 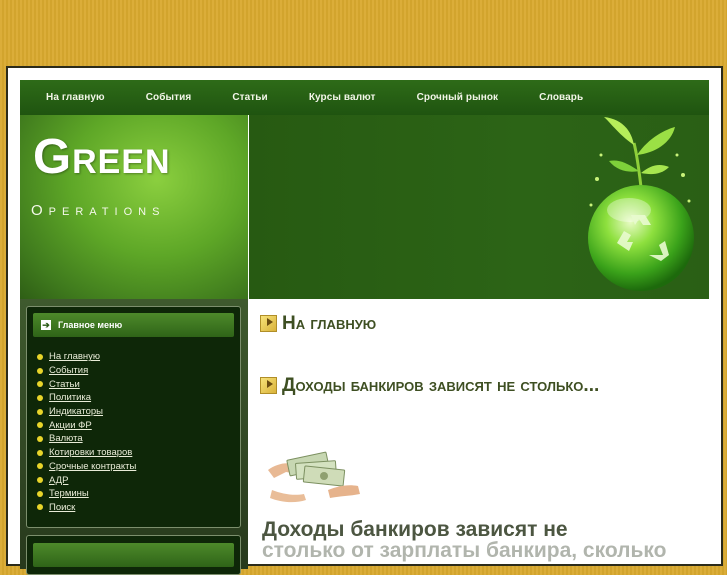 I want to click on menu-item-stocks: Акции ФР, so click(x=86, y=425).